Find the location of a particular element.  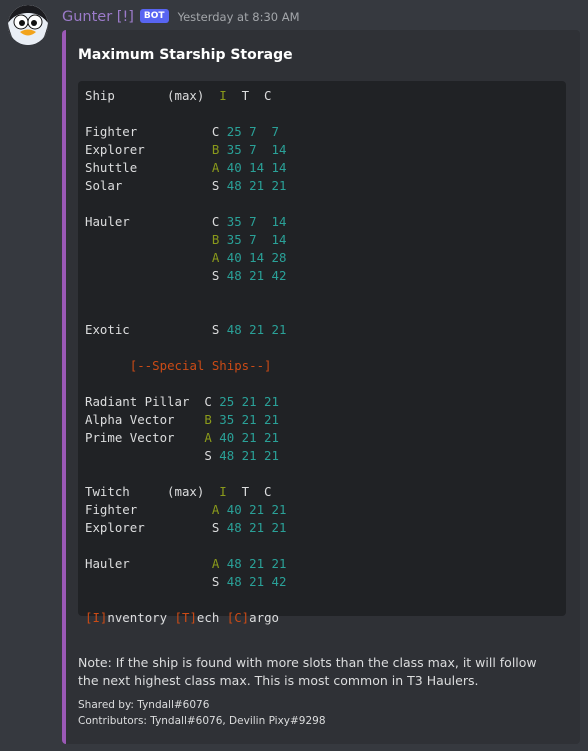

code-line: Solar S 48 21 21 is located at coordinates (185, 185).